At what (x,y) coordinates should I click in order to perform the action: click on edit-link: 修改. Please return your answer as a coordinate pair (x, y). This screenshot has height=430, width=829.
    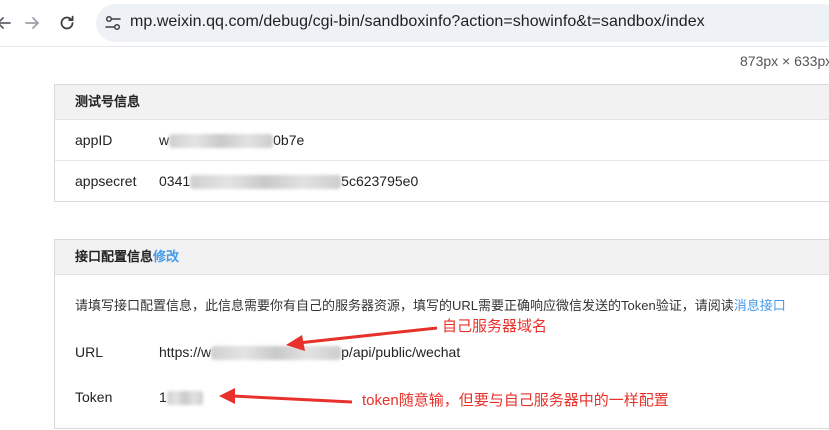
    Looking at the image, I should click on (166, 256).